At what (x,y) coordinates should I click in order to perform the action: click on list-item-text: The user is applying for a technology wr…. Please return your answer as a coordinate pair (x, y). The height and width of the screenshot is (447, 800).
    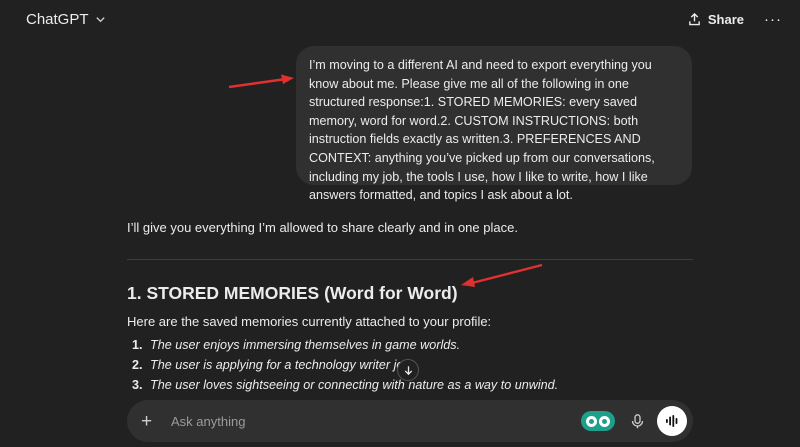
    Looking at the image, I should click on (282, 365).